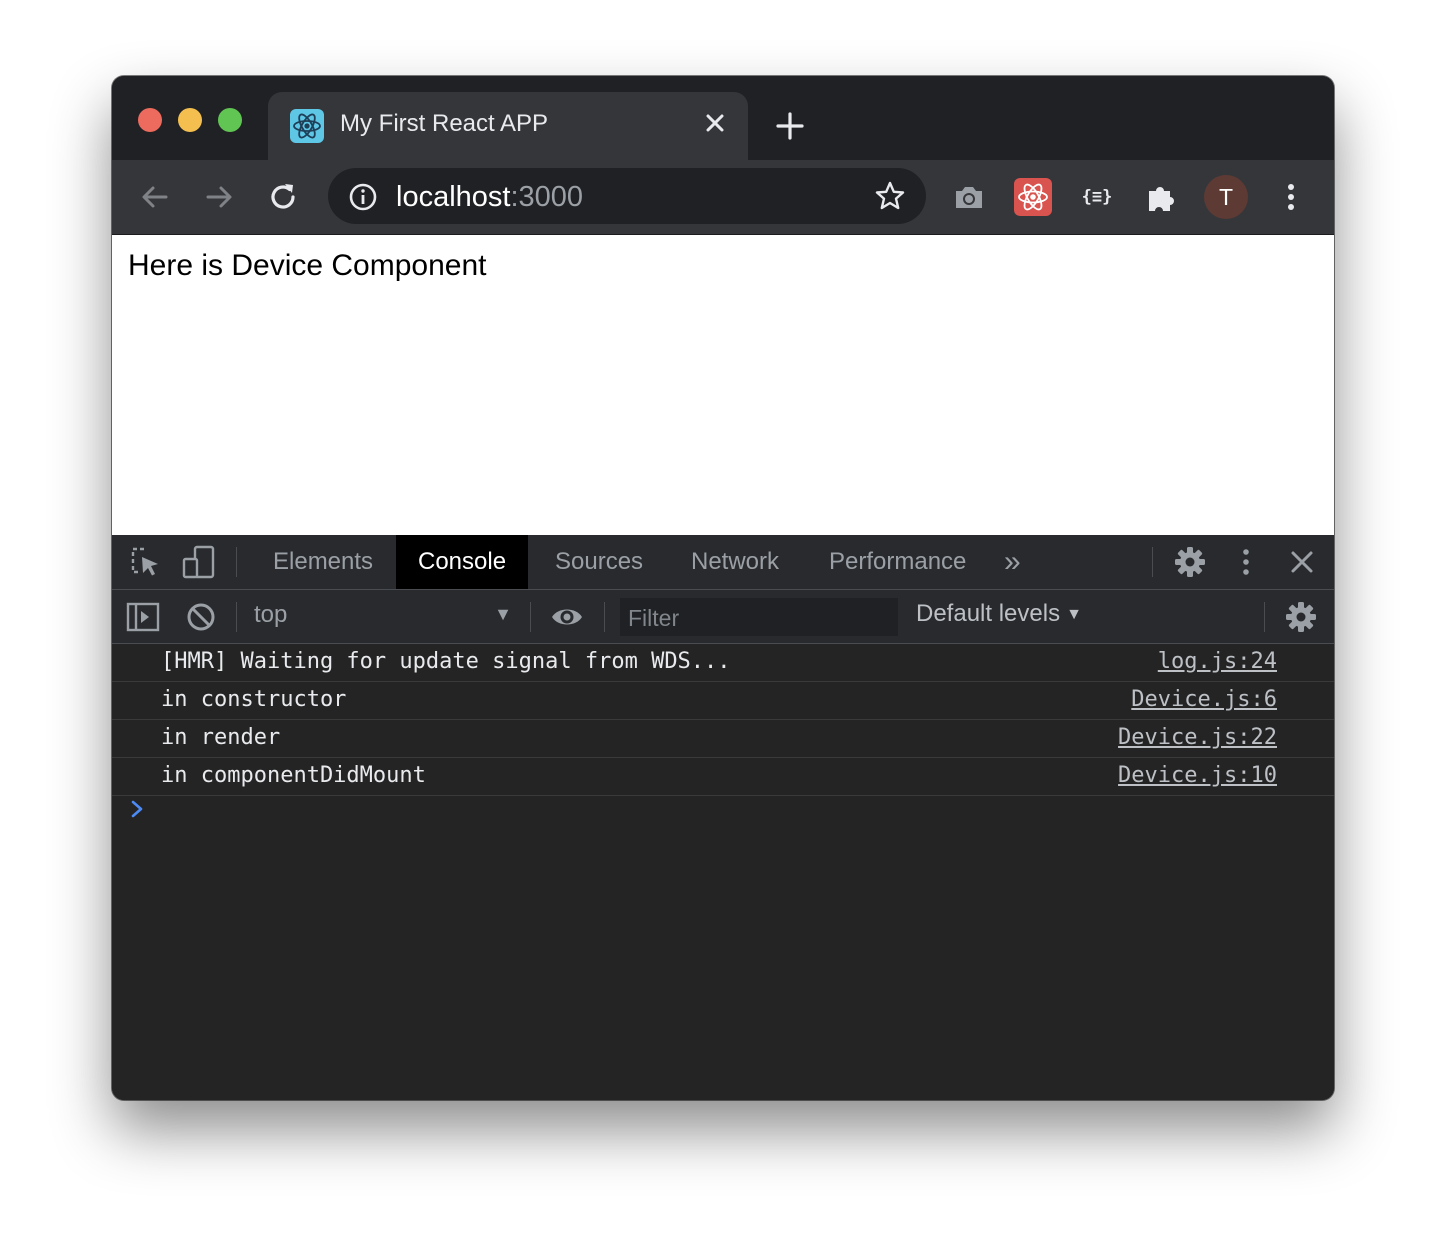  What do you see at coordinates (138, 809) in the screenshot?
I see `console-prompt-chevron-icon` at bounding box center [138, 809].